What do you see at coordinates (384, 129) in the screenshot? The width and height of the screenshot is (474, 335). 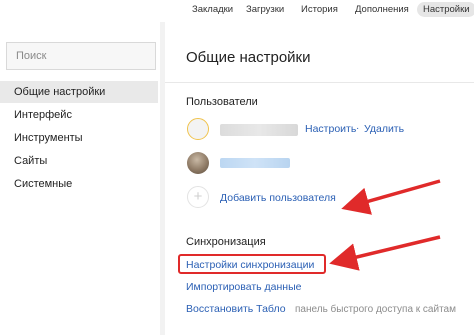 I see `delete-user-link: Удалить` at bounding box center [384, 129].